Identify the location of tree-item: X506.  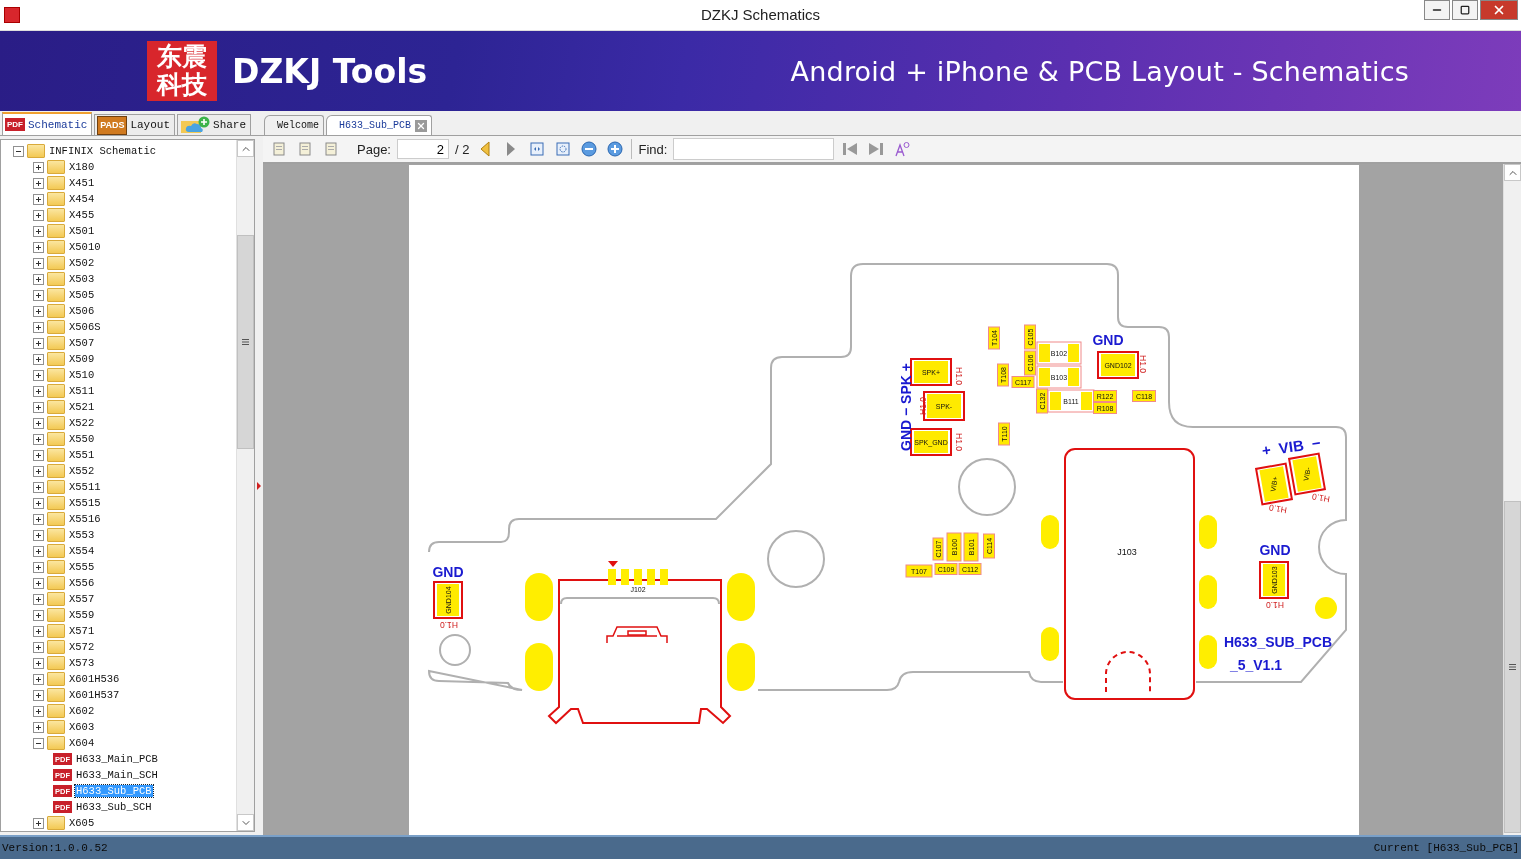
(82, 311).